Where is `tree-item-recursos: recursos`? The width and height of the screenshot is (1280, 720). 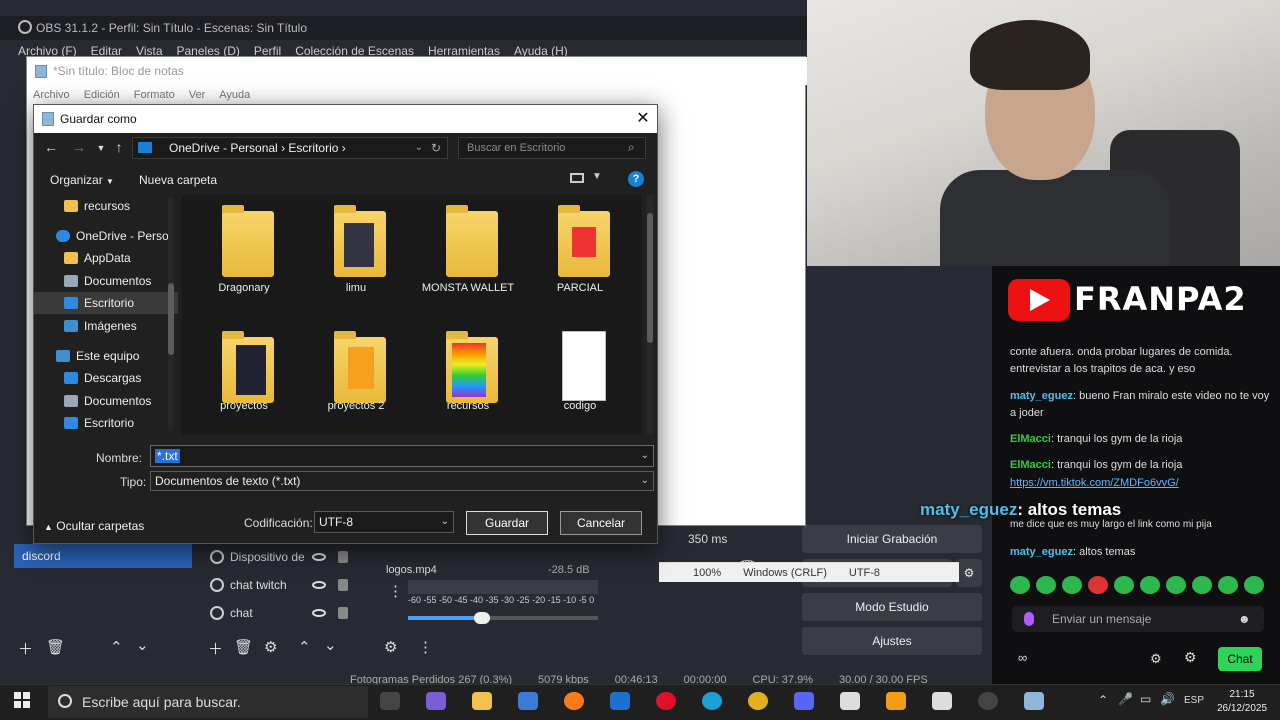 tree-item-recursos: recursos is located at coordinates (106, 206).